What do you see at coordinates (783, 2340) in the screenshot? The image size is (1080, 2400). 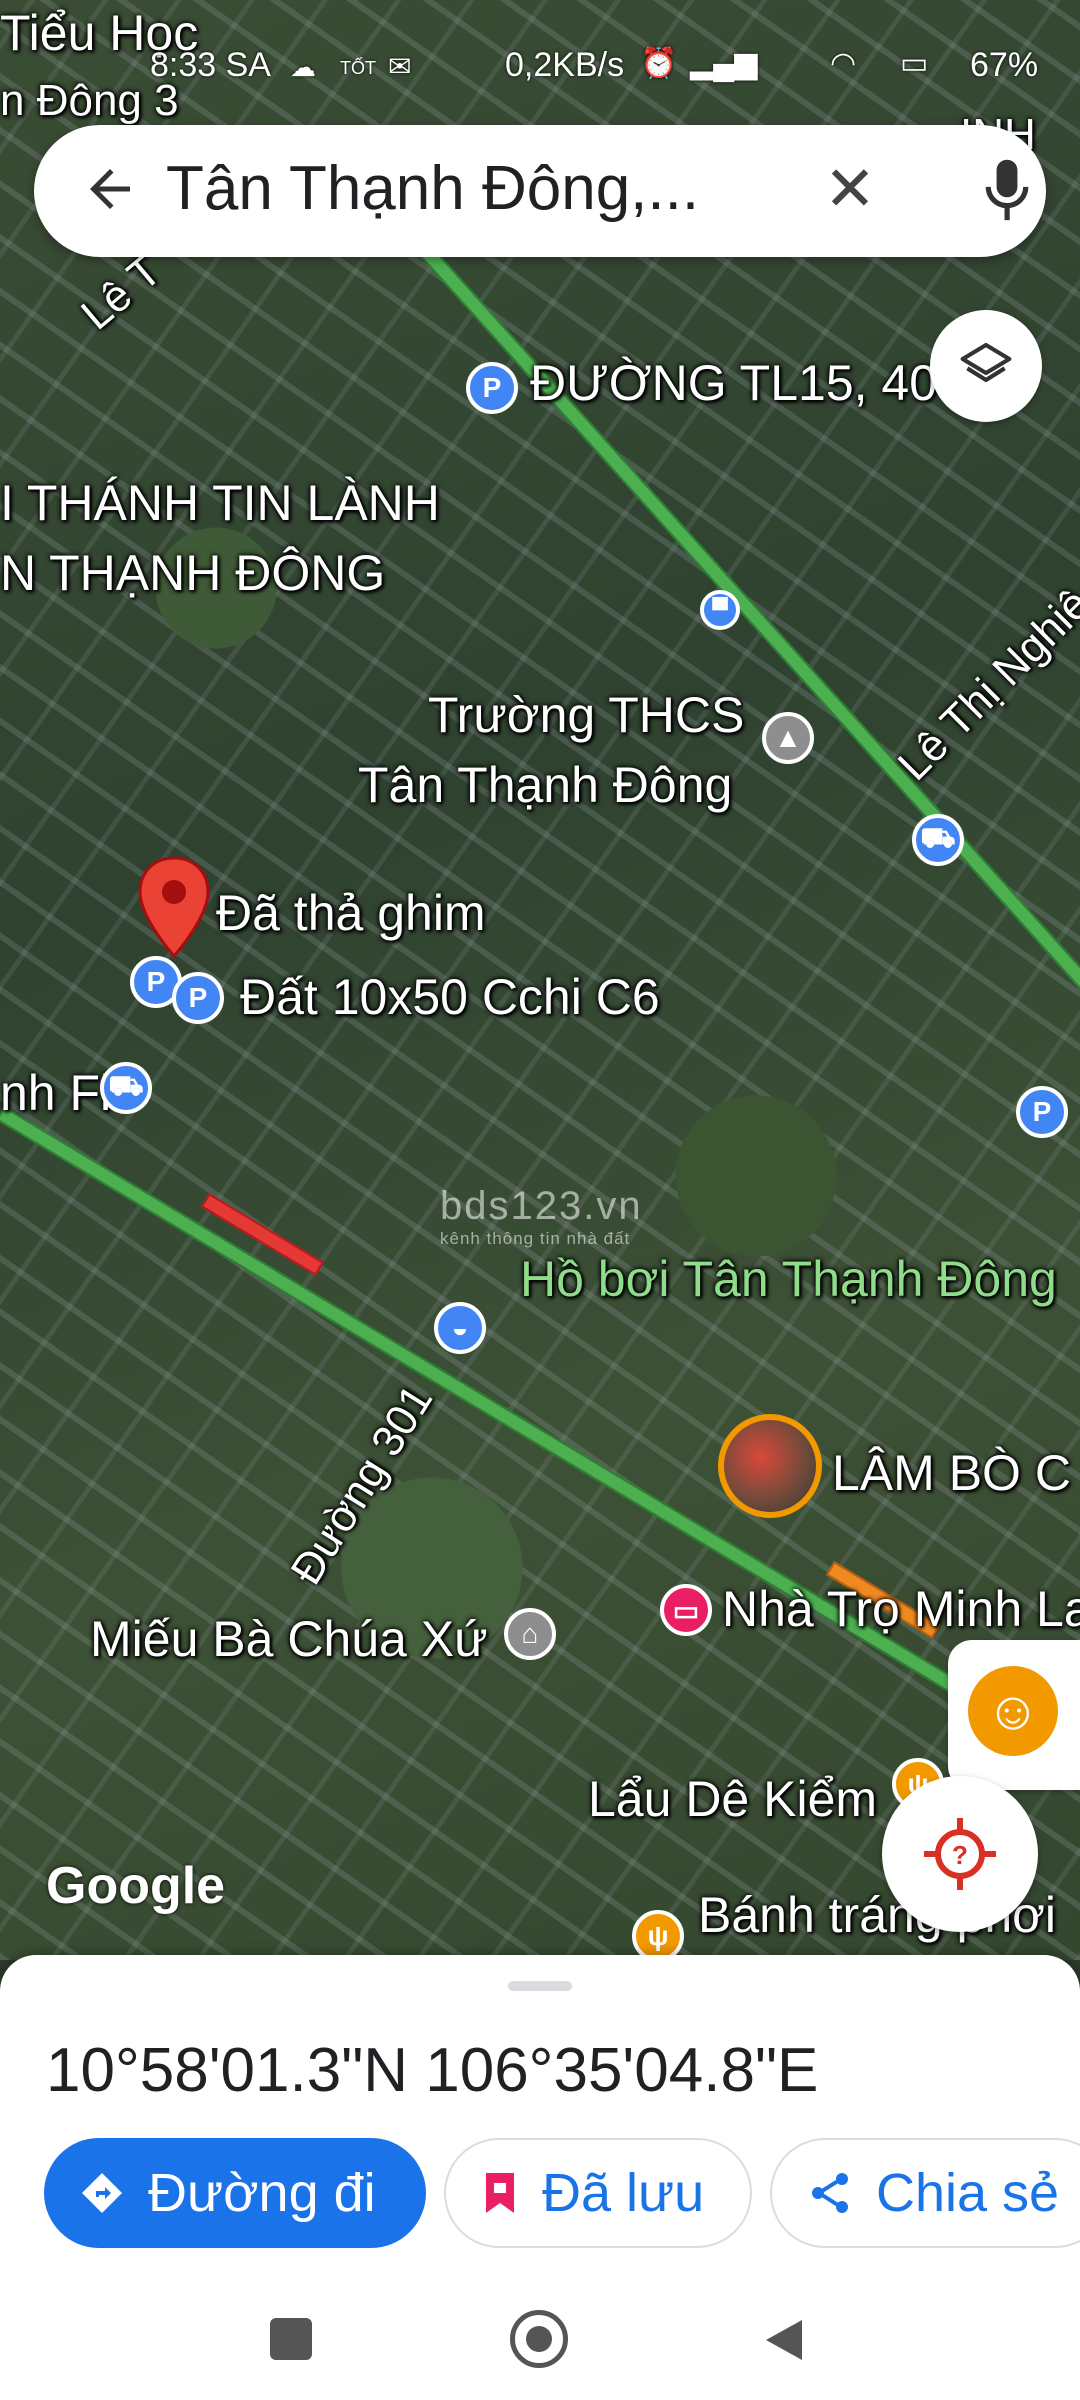 I see `back-button` at bounding box center [783, 2340].